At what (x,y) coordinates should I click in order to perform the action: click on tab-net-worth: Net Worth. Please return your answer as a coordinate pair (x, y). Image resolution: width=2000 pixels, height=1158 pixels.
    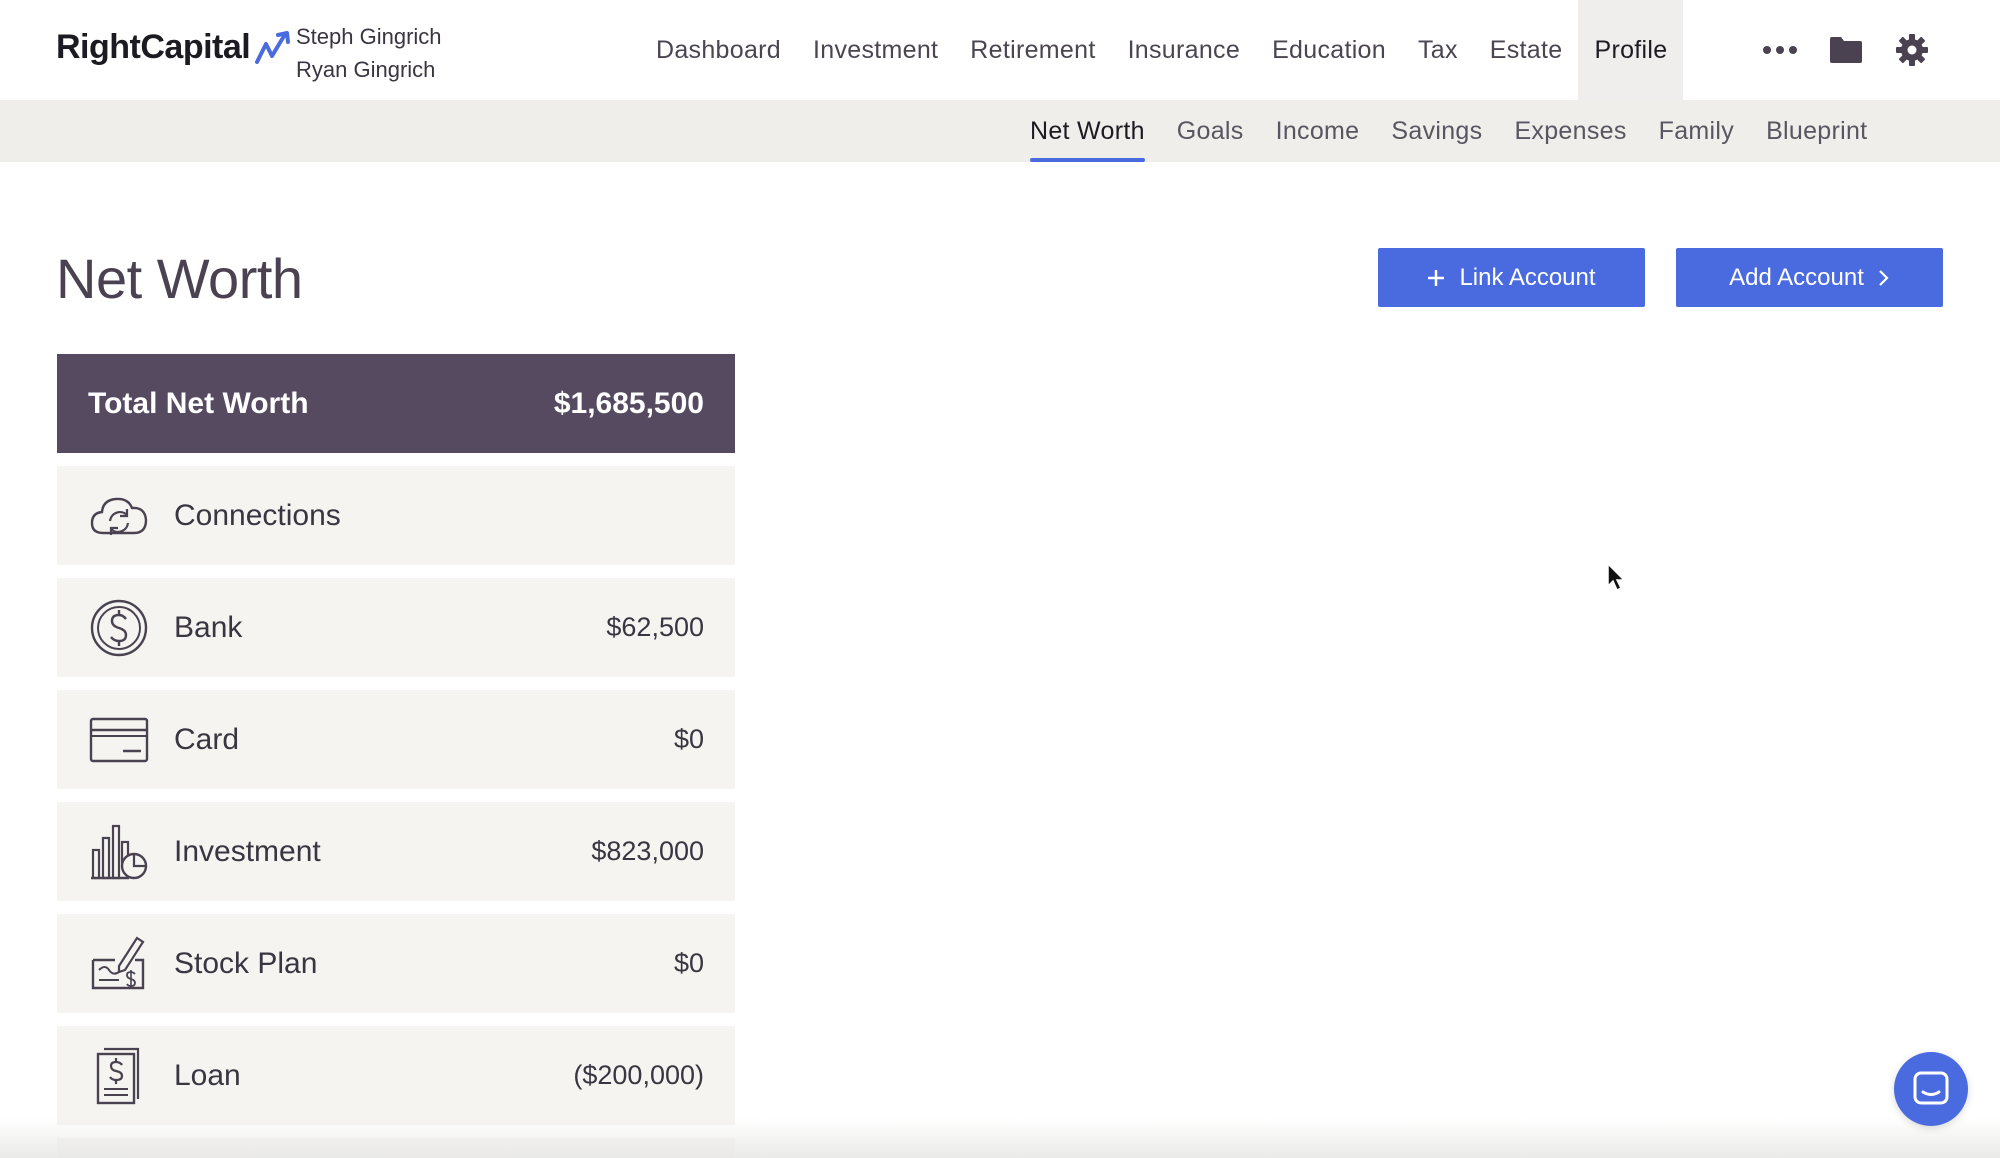
    Looking at the image, I should click on (1087, 131).